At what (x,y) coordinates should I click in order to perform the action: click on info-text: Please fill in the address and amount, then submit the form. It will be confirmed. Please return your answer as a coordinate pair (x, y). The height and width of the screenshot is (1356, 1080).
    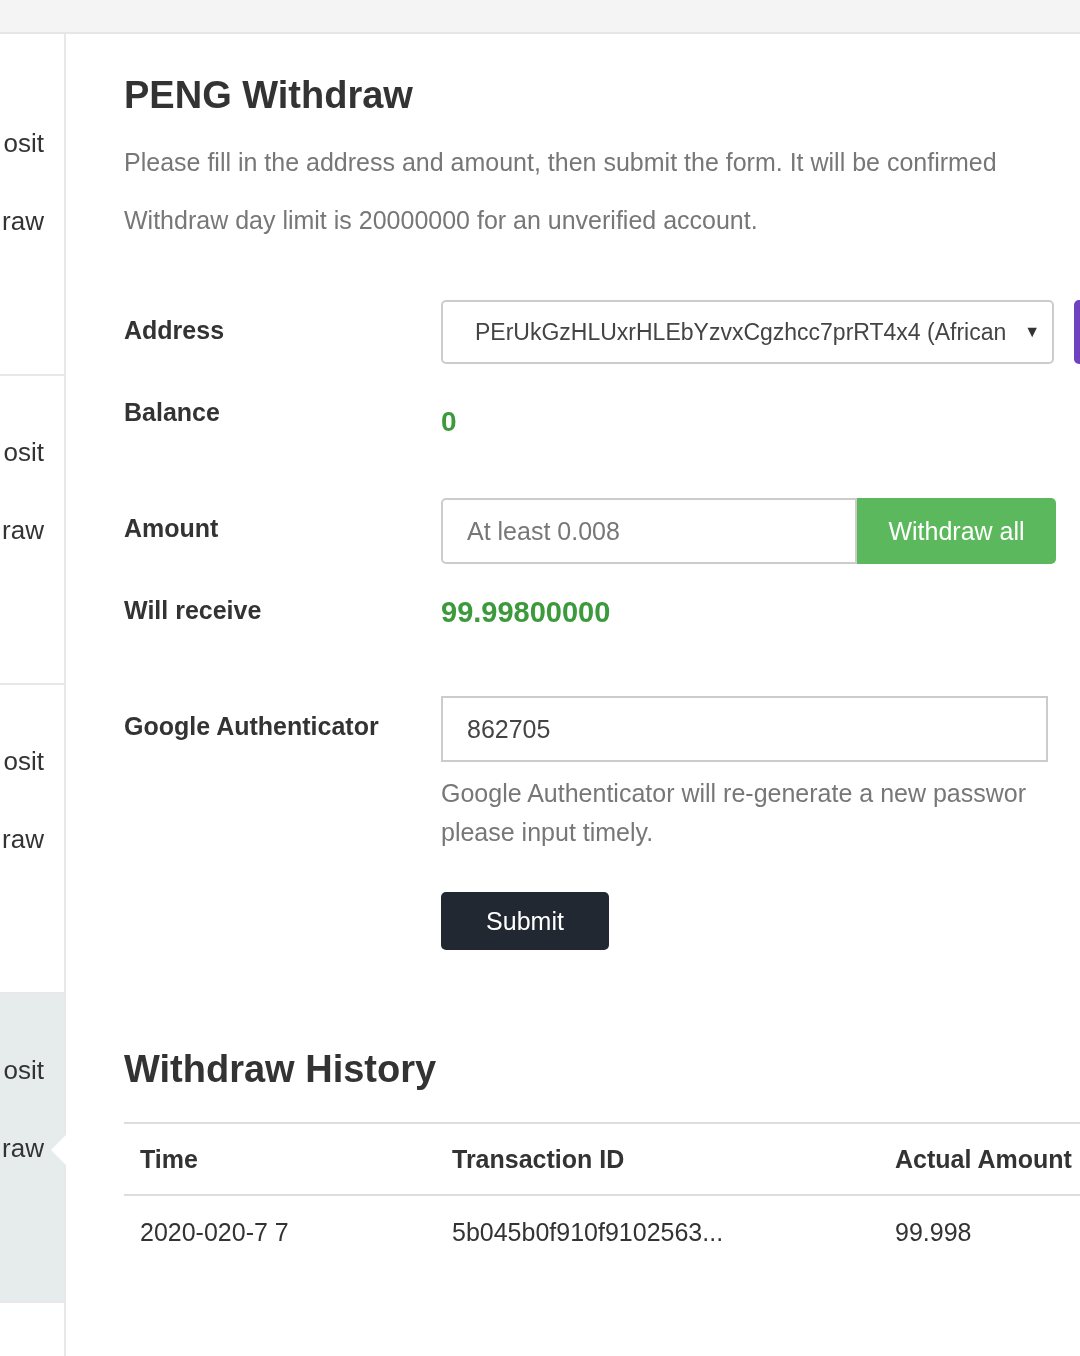
    Looking at the image, I should click on (561, 162).